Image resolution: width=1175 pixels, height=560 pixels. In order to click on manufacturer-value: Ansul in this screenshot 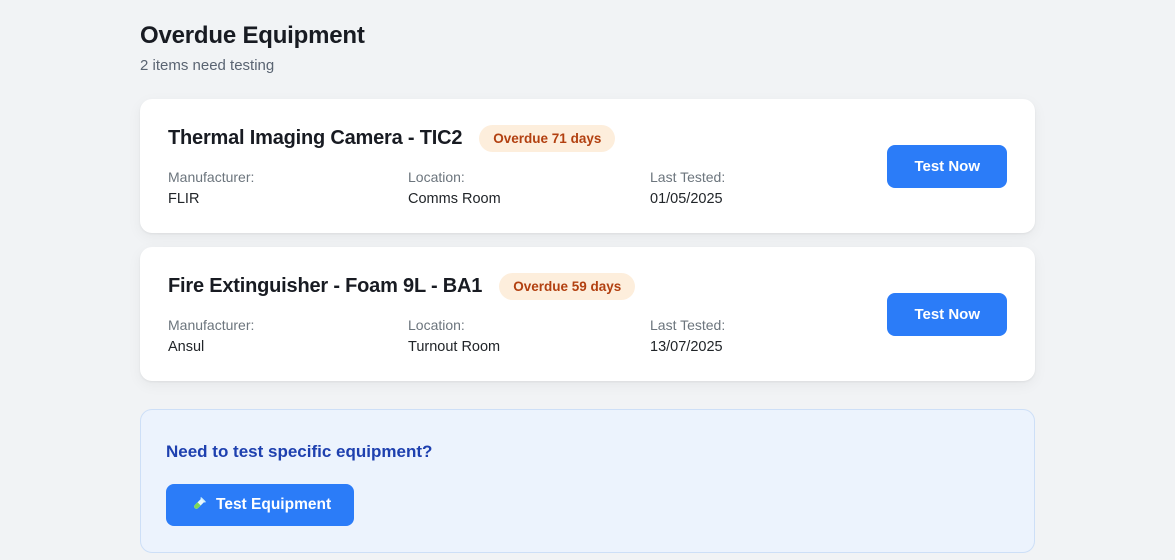, I will do `click(186, 347)`.